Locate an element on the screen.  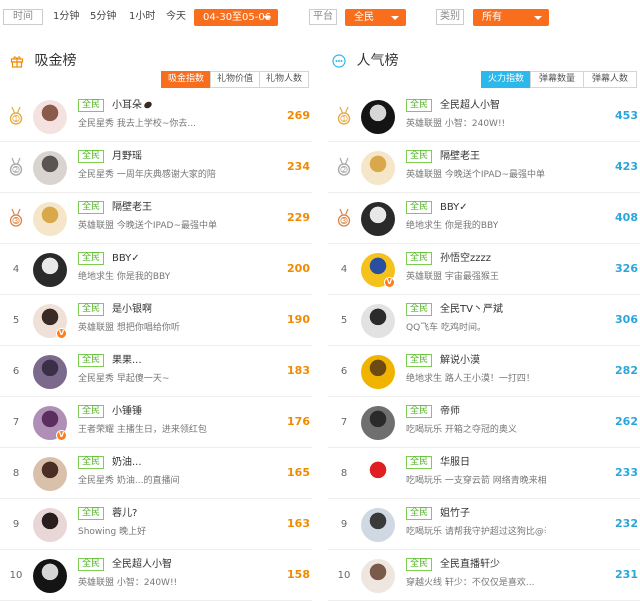
rank-medal-number: 1 is located at coordinates (344, 119).